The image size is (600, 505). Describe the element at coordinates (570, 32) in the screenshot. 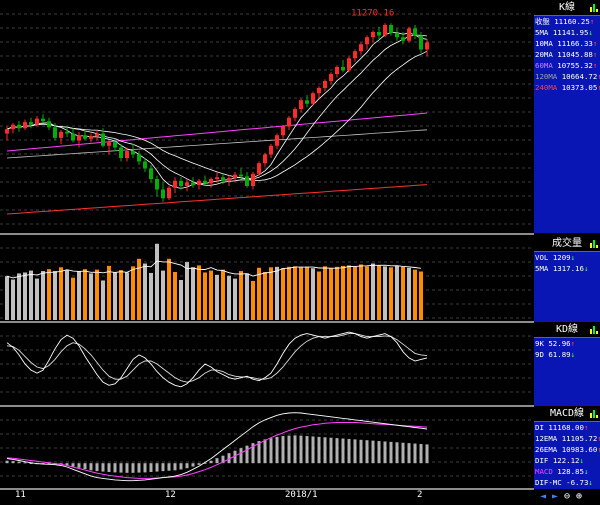

I see `price-legend-value: 11141.95` at that location.